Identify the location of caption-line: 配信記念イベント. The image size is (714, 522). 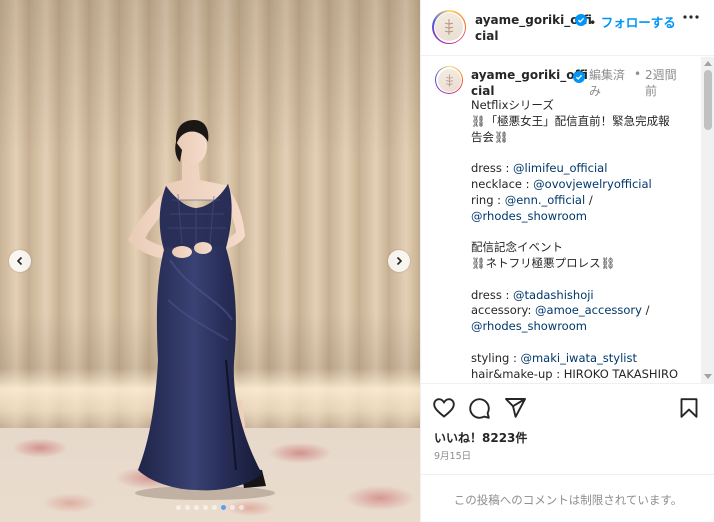
(583, 248).